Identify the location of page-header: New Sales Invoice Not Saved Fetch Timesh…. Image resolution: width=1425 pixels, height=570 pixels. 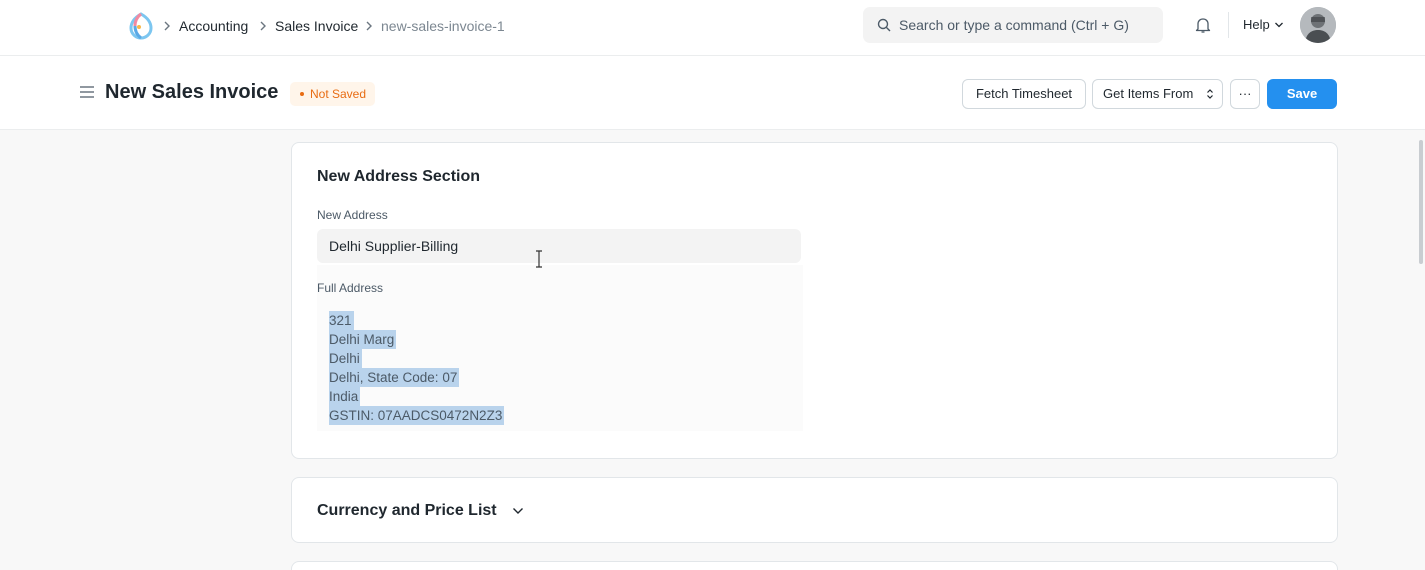
(712, 93).